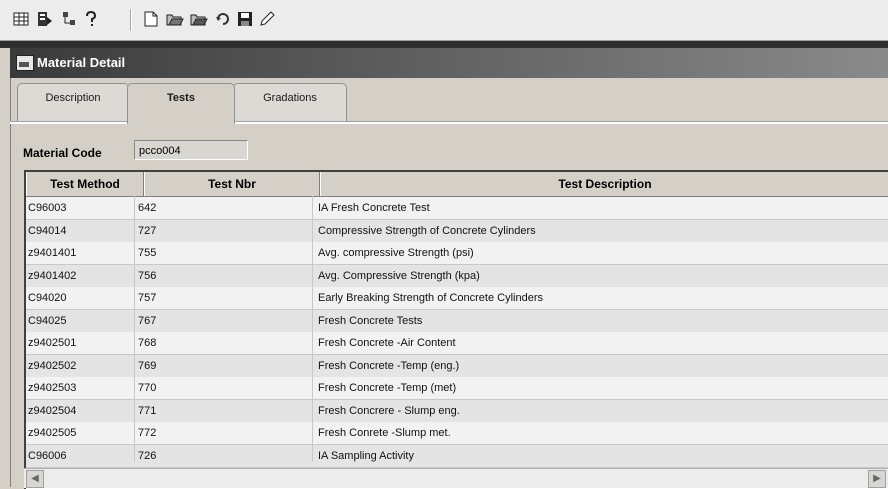  Describe the element at coordinates (52, 275) in the screenshot. I see `cell-test-method: z9401402` at that location.